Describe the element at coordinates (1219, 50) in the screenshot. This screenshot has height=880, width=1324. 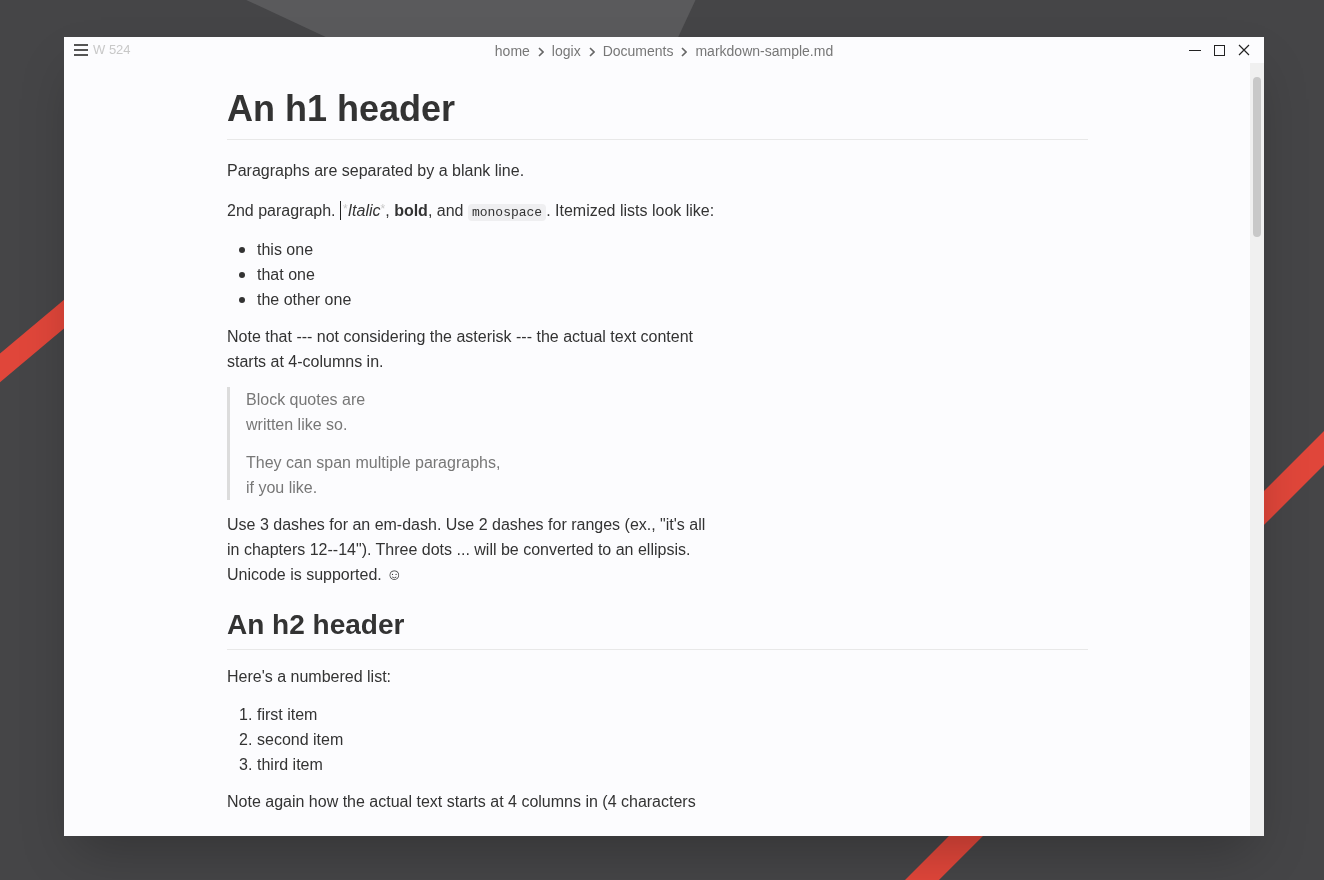
I see `maximize-button` at that location.